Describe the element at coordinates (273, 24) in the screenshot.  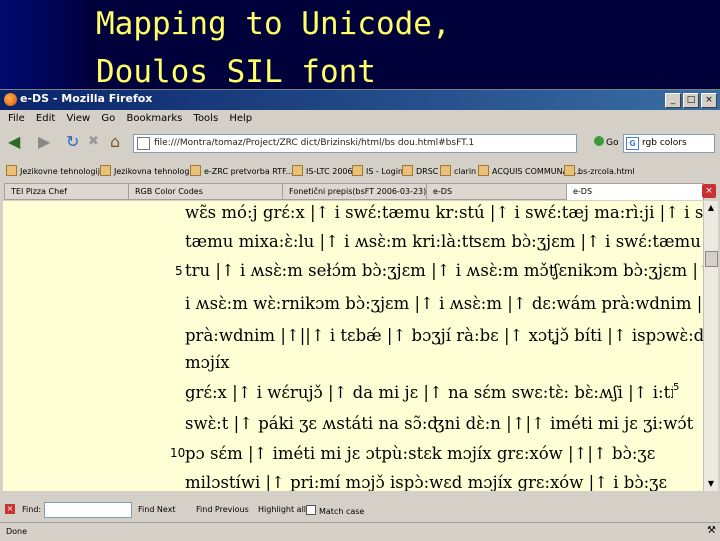
I see `slide-title-line-1: Mapping to Unicode,` at that location.